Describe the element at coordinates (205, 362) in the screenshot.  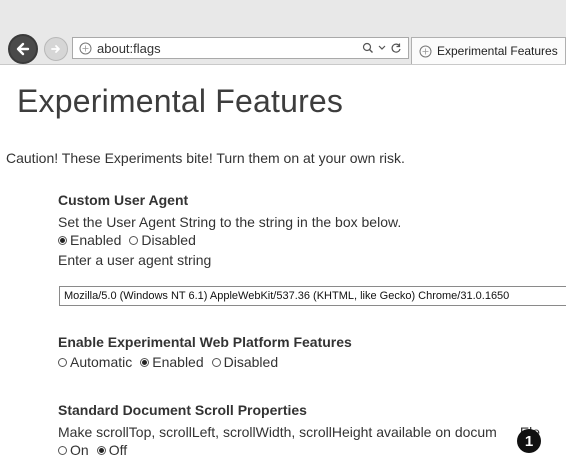
I see `web-platform-radio-group: Automatic Enabled Disabled` at that location.